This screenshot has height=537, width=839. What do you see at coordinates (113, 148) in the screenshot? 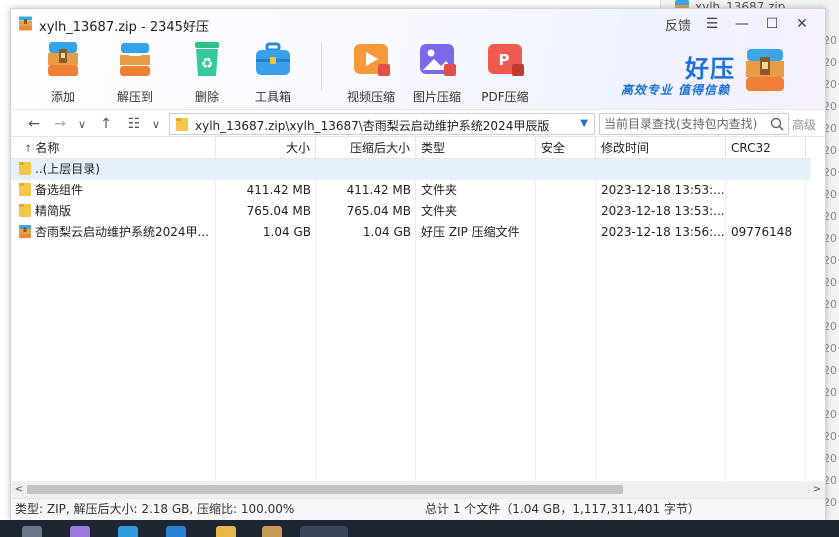
I see `column-header-name: ↑ 名称` at bounding box center [113, 148].